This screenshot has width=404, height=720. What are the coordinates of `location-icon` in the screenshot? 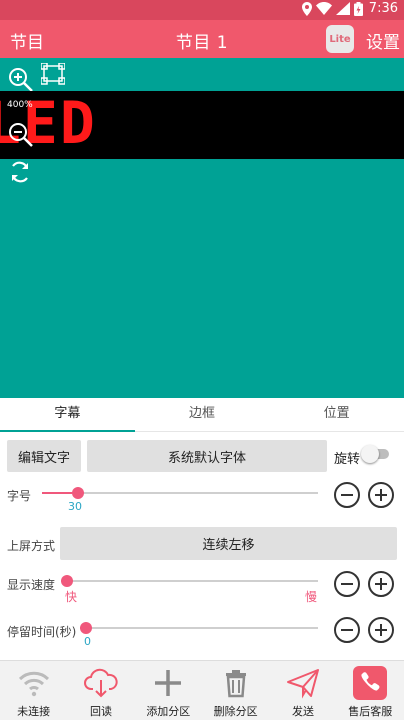 It's located at (306, 8).